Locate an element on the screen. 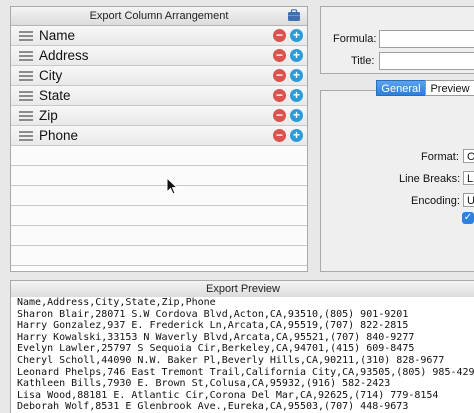 The height and width of the screenshot is (413, 474). column-row: State − + is located at coordinates (159, 96).